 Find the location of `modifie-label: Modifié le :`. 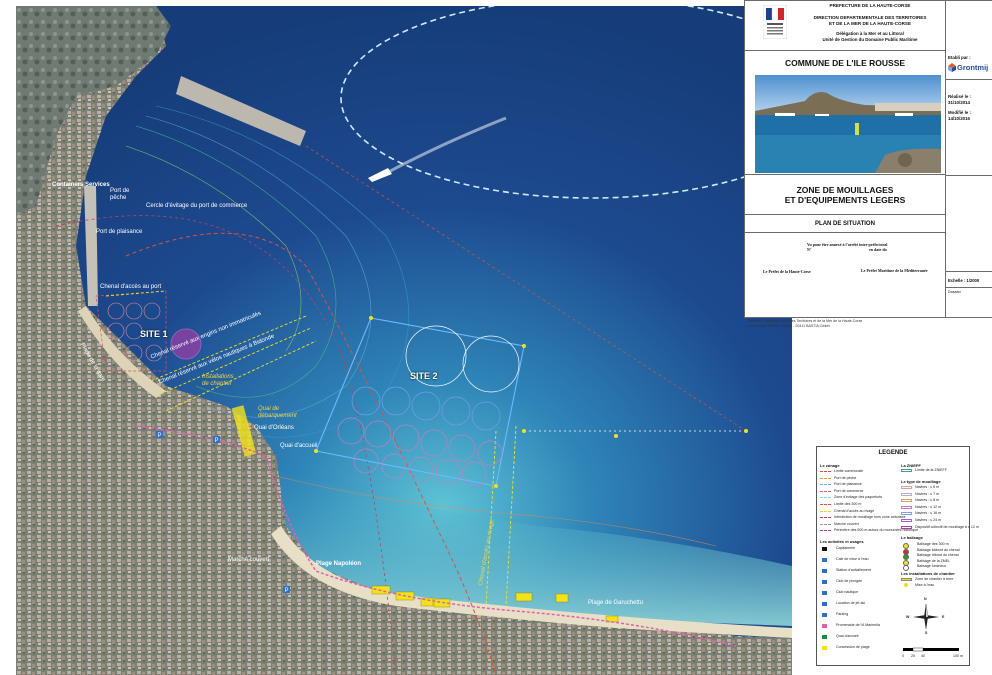

modifie-label: Modifié le : is located at coordinates (959, 112).